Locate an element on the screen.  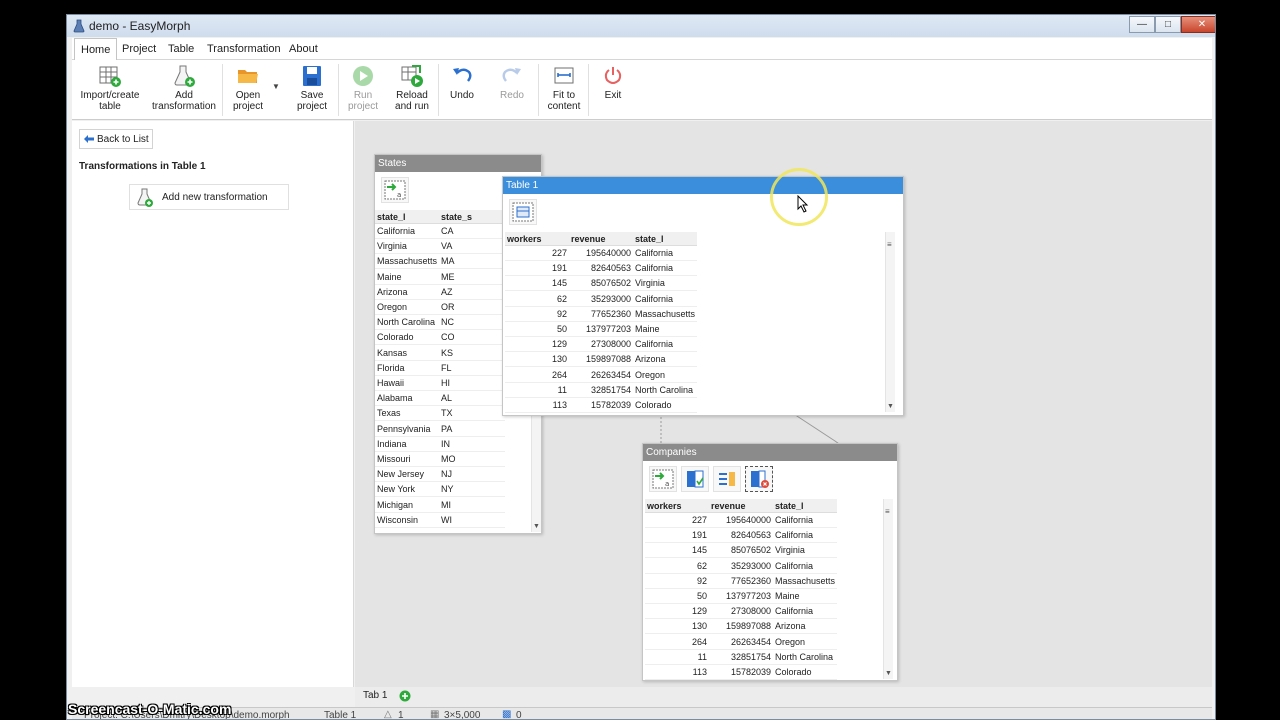
states-table-title: States is located at coordinates (458, 163).